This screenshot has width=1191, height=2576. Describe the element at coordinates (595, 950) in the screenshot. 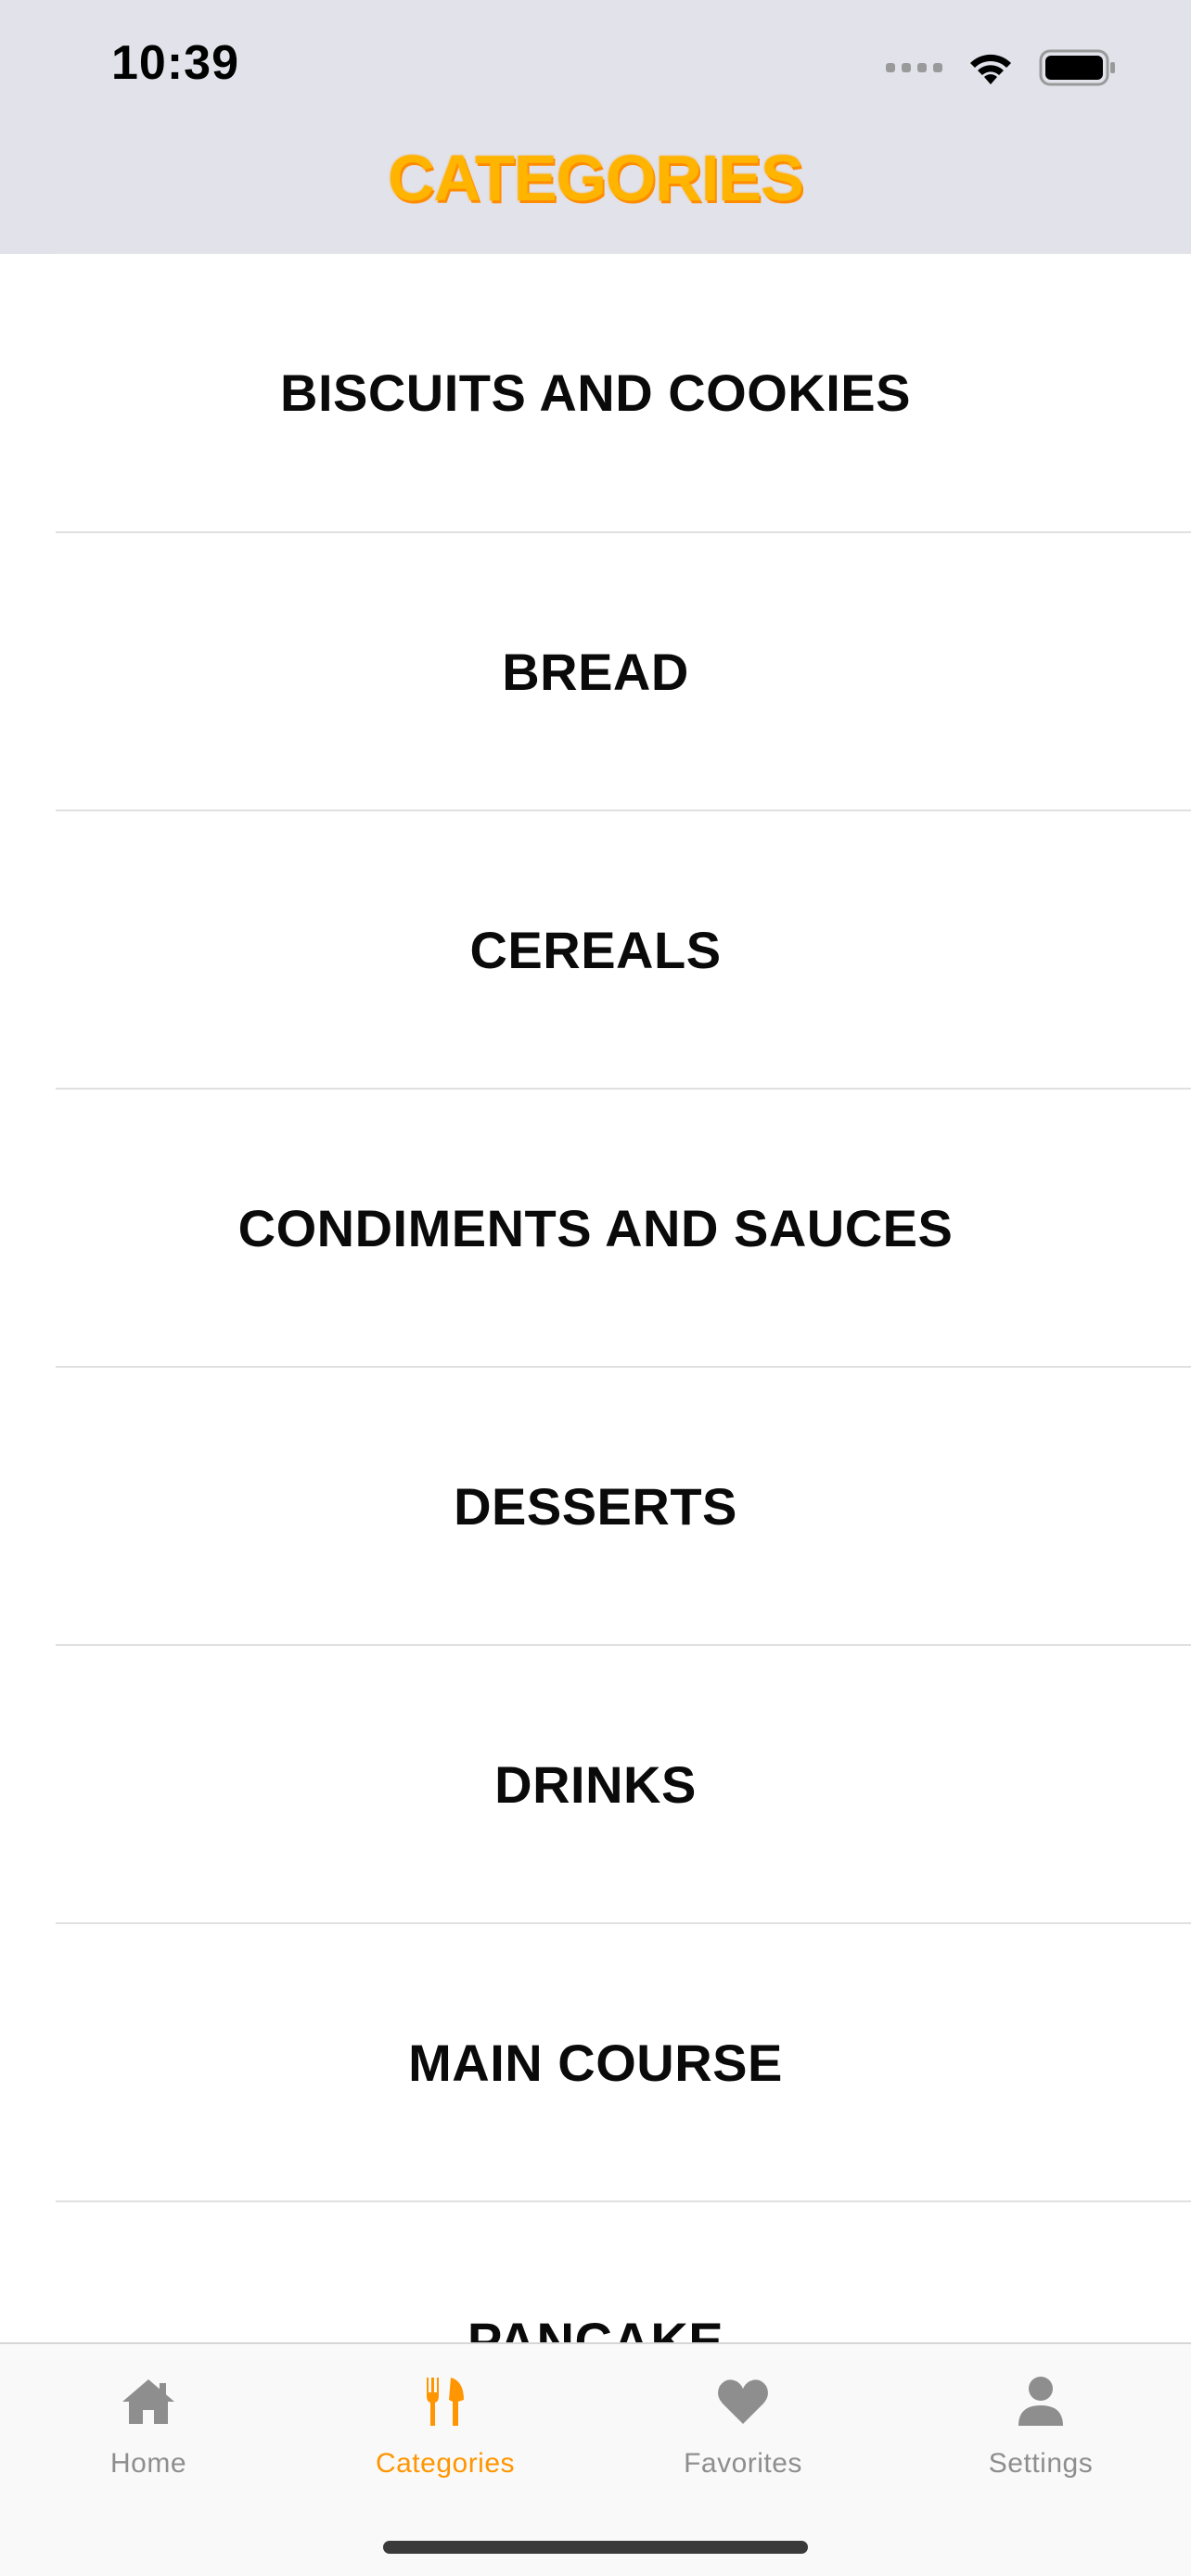

I see `category-label: CEREALS` at that location.